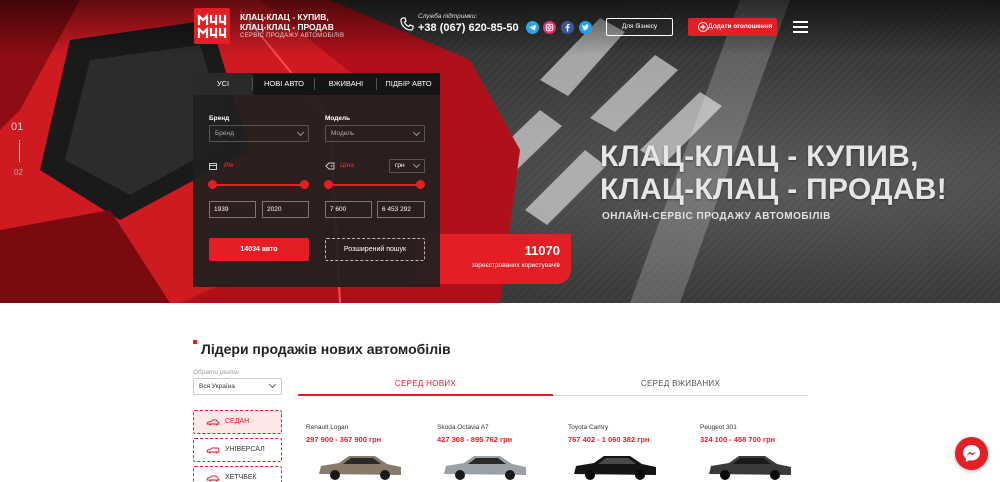 The image size is (1000, 482). What do you see at coordinates (463, 427) in the screenshot?
I see `car-name: Skoda Octavia A7` at bounding box center [463, 427].